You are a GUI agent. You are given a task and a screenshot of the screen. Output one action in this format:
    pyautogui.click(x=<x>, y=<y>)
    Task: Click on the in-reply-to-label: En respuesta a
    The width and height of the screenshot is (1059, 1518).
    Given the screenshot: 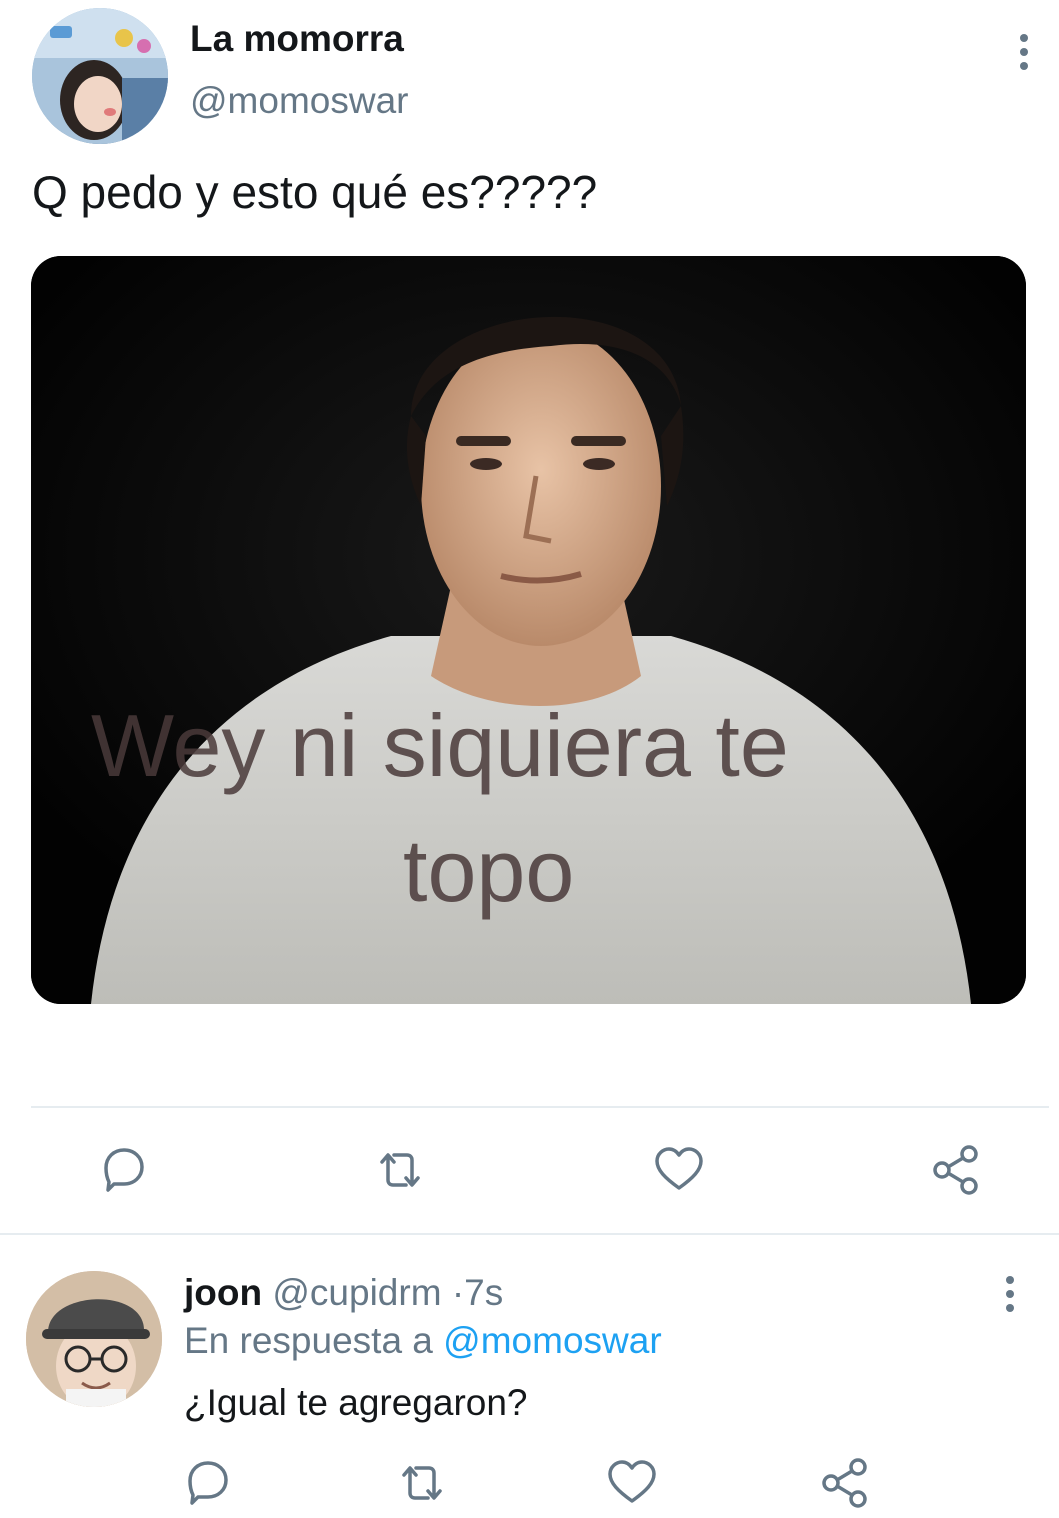 What is the action you would take?
    pyautogui.click(x=308, y=1340)
    